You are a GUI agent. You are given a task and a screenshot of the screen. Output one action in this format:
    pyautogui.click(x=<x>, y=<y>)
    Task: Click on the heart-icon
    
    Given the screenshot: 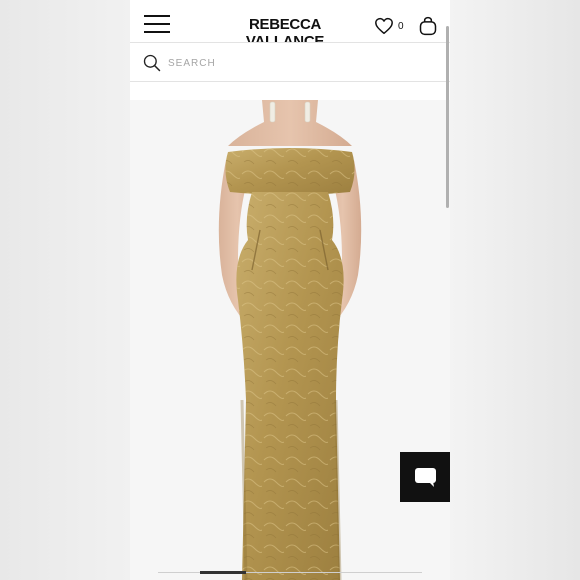 What is the action you would take?
    pyautogui.click(x=384, y=26)
    